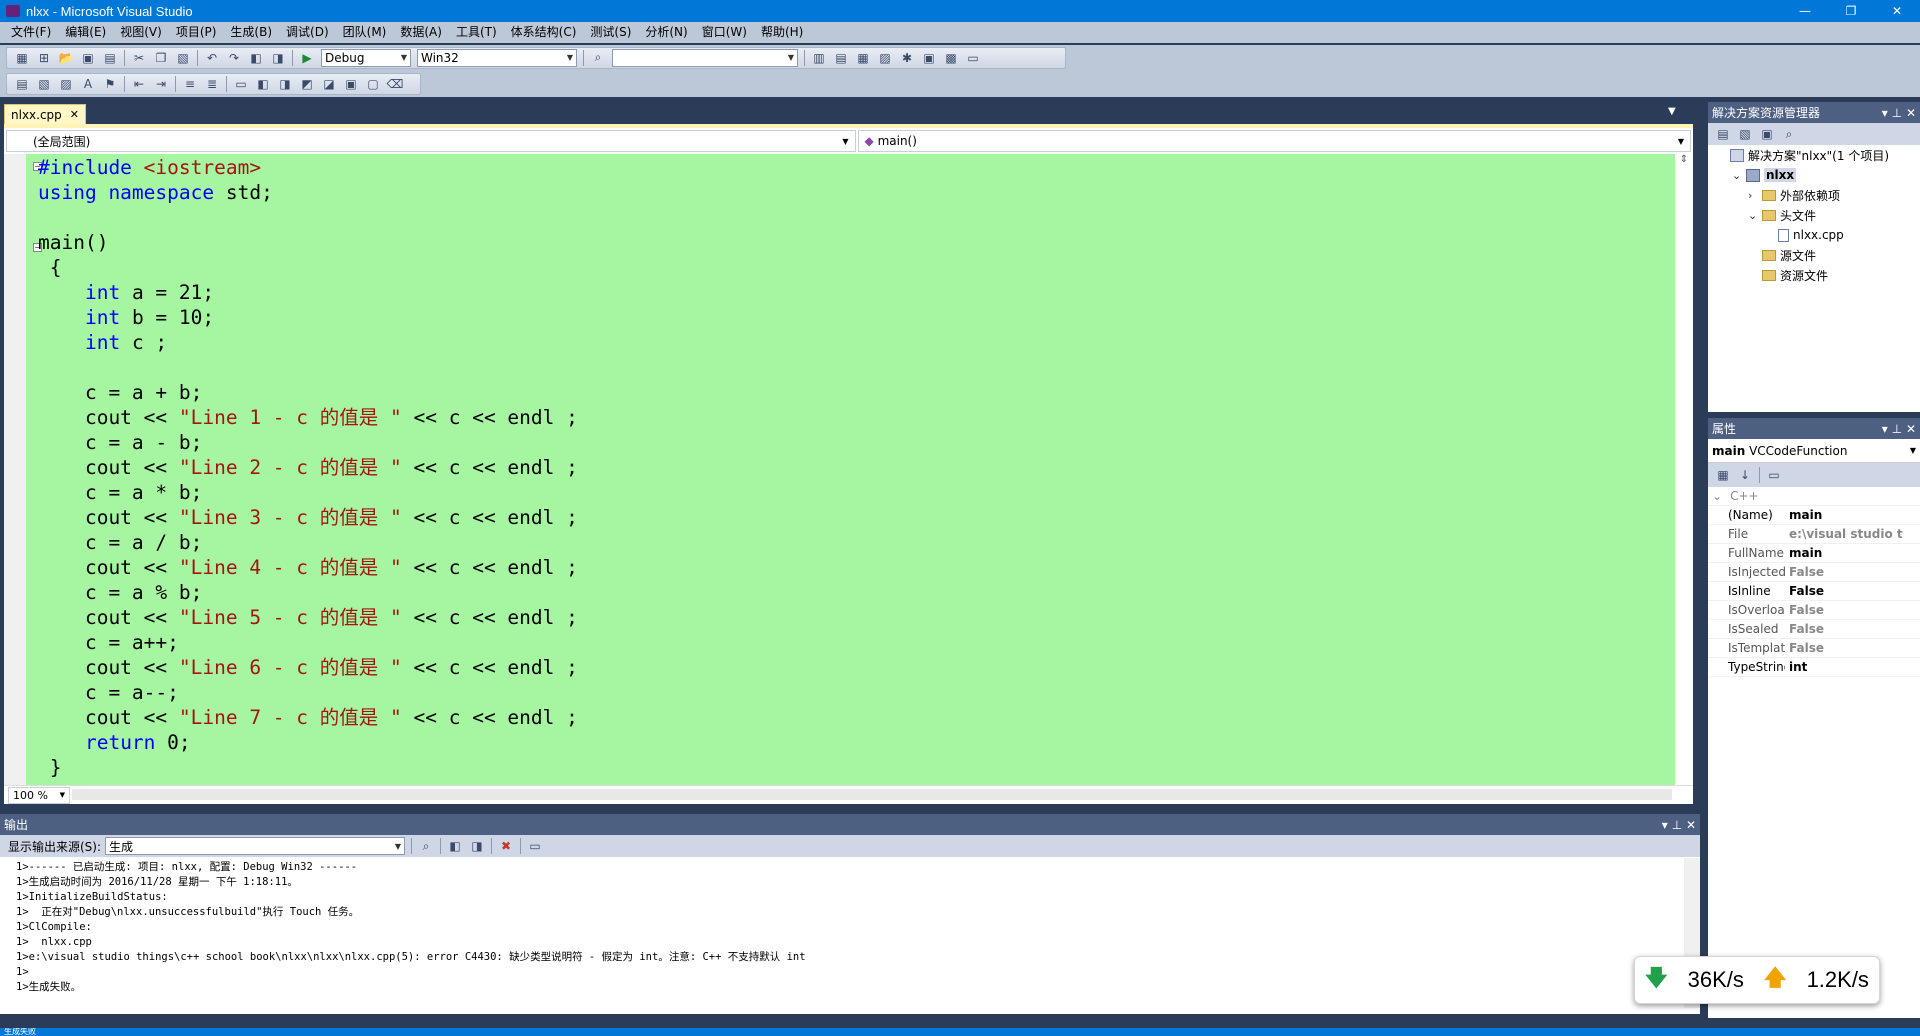 This screenshot has width=1920, height=1036. I want to click on team-explorer-icon: ✱, so click(907, 58).